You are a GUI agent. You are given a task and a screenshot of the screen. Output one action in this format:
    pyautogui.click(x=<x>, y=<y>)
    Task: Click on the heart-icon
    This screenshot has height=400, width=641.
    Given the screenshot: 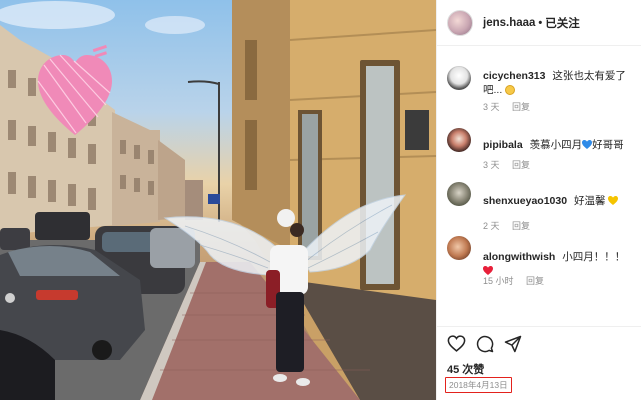 What is the action you would take?
    pyautogui.click(x=456, y=343)
    